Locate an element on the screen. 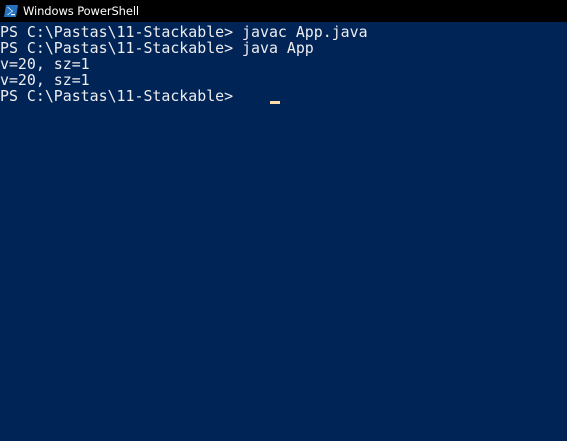 This screenshot has height=441, width=567. title-bar: Windows PowerShell is located at coordinates (283, 11).